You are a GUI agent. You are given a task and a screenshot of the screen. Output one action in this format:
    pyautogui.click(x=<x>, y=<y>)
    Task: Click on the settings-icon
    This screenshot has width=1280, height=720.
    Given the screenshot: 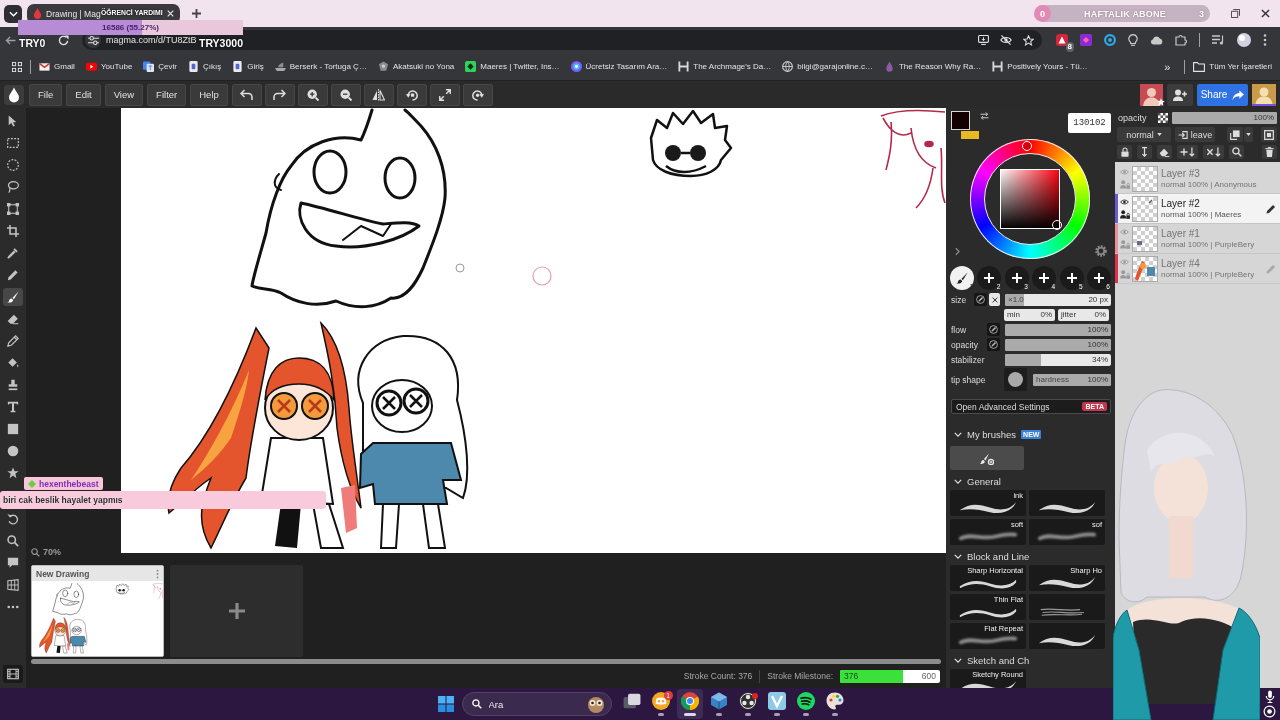 What is the action you would take?
    pyautogui.click(x=1100, y=251)
    